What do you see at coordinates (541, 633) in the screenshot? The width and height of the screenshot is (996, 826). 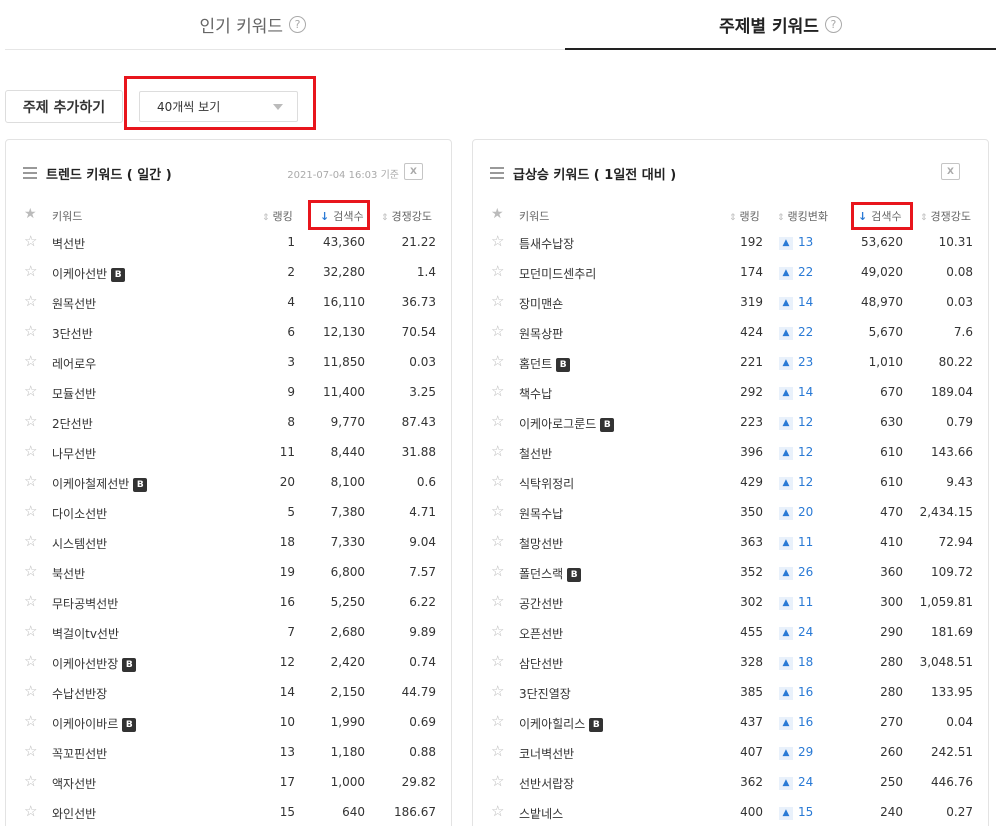 I see `keyword-cell: 오픈선반` at bounding box center [541, 633].